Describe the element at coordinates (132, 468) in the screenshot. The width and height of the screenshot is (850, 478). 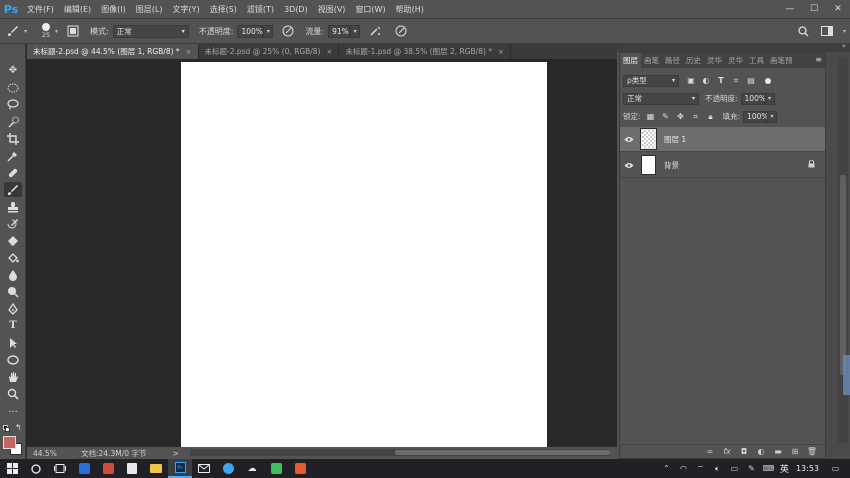
I see `calculator-icon` at that location.